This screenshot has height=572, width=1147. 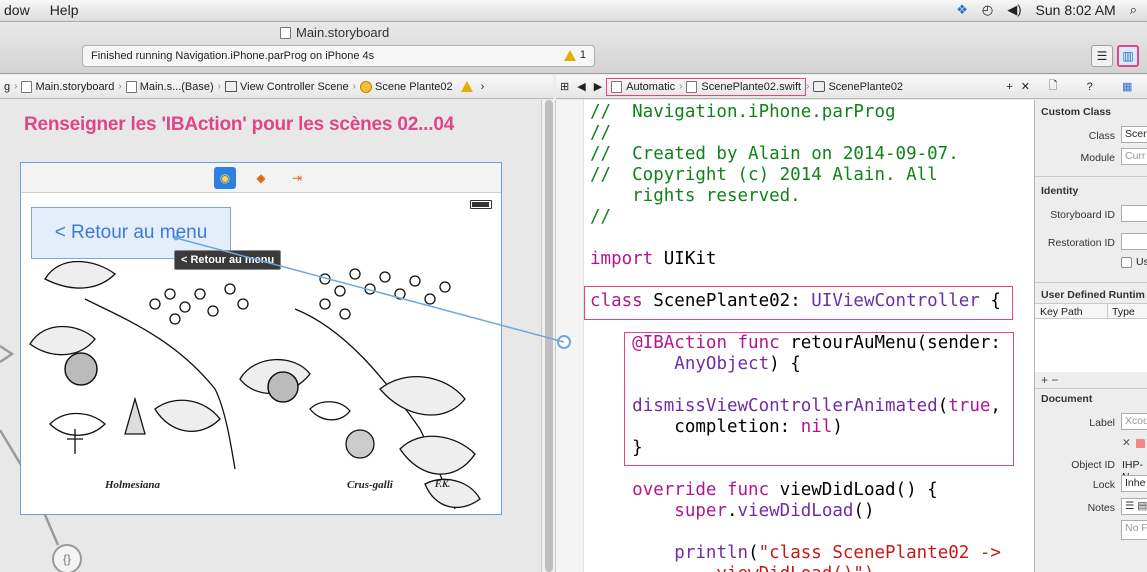 I want to click on jump-warning, so click(x=467, y=86).